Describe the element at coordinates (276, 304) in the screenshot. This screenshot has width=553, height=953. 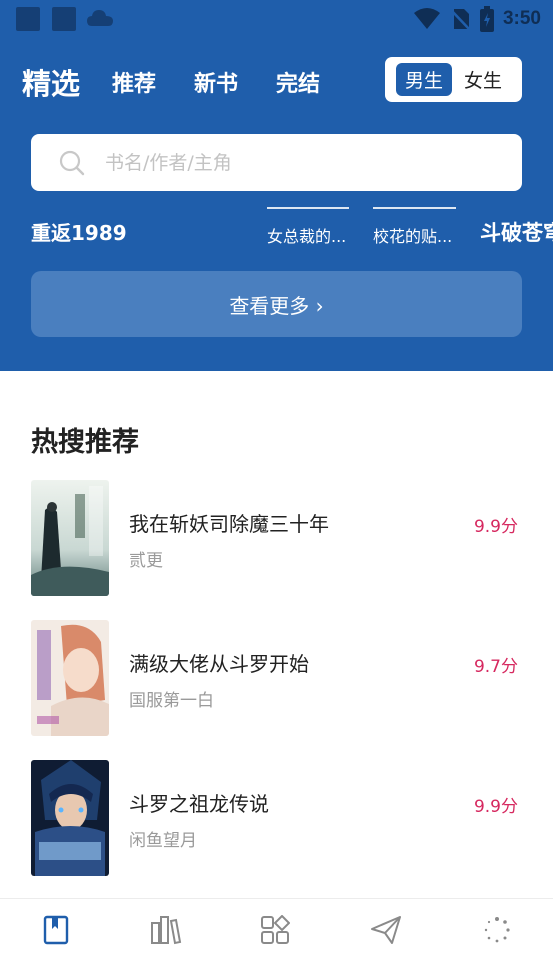
I see `view-more-button: 查看更多 ›` at that location.